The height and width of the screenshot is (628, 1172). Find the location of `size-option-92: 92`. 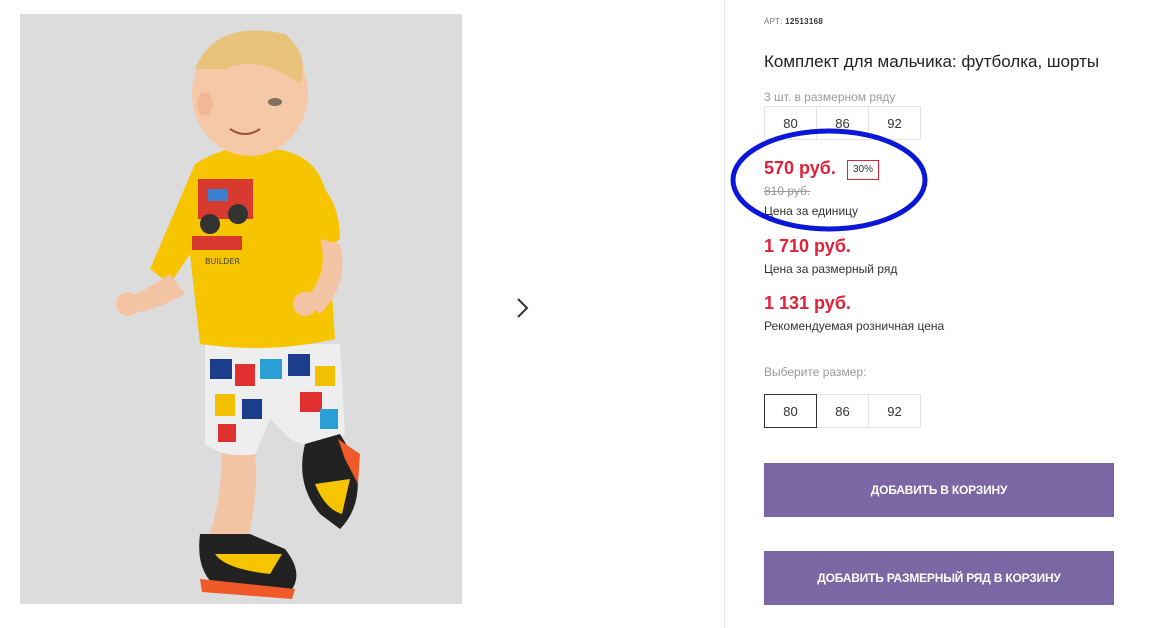

size-option-92: 92 is located at coordinates (894, 411).